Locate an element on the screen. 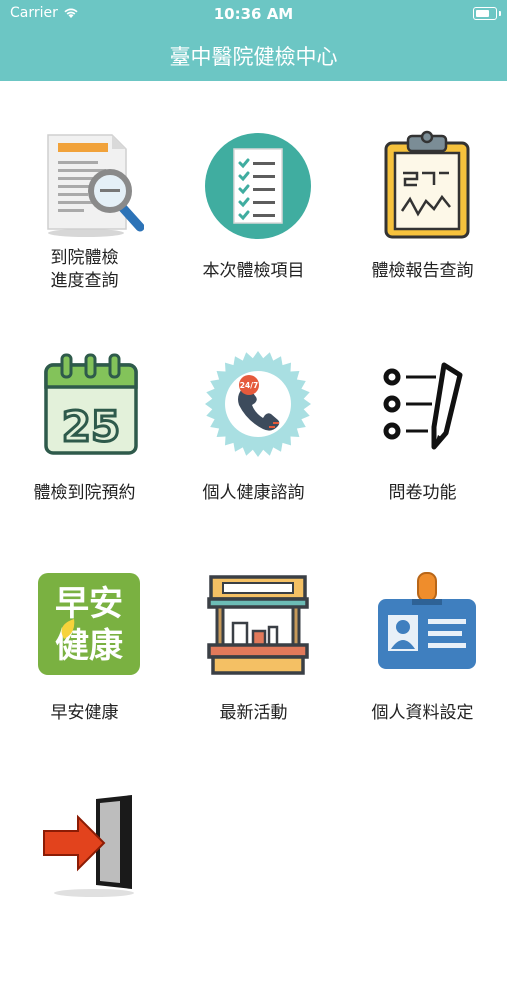 This screenshot has width=507, height=983. menu-item-appointment: 25 體檢到院預約 is located at coordinates (84, 443).